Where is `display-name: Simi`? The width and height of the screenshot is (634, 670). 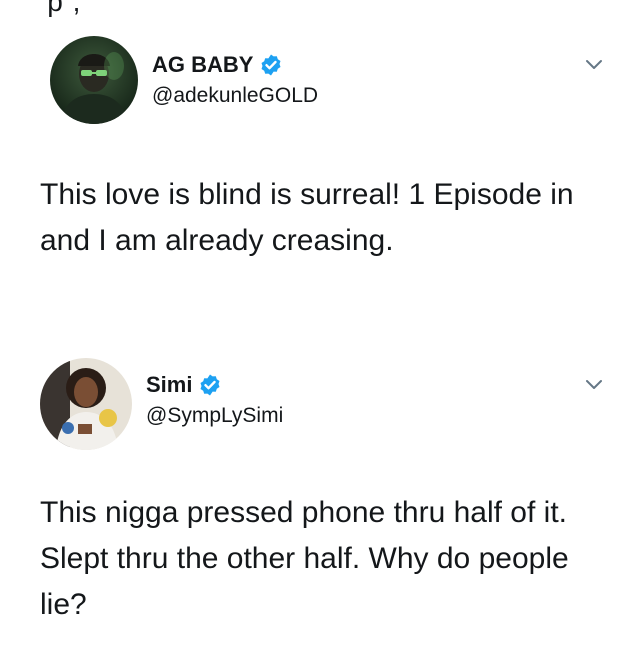
display-name: Simi is located at coordinates (169, 385).